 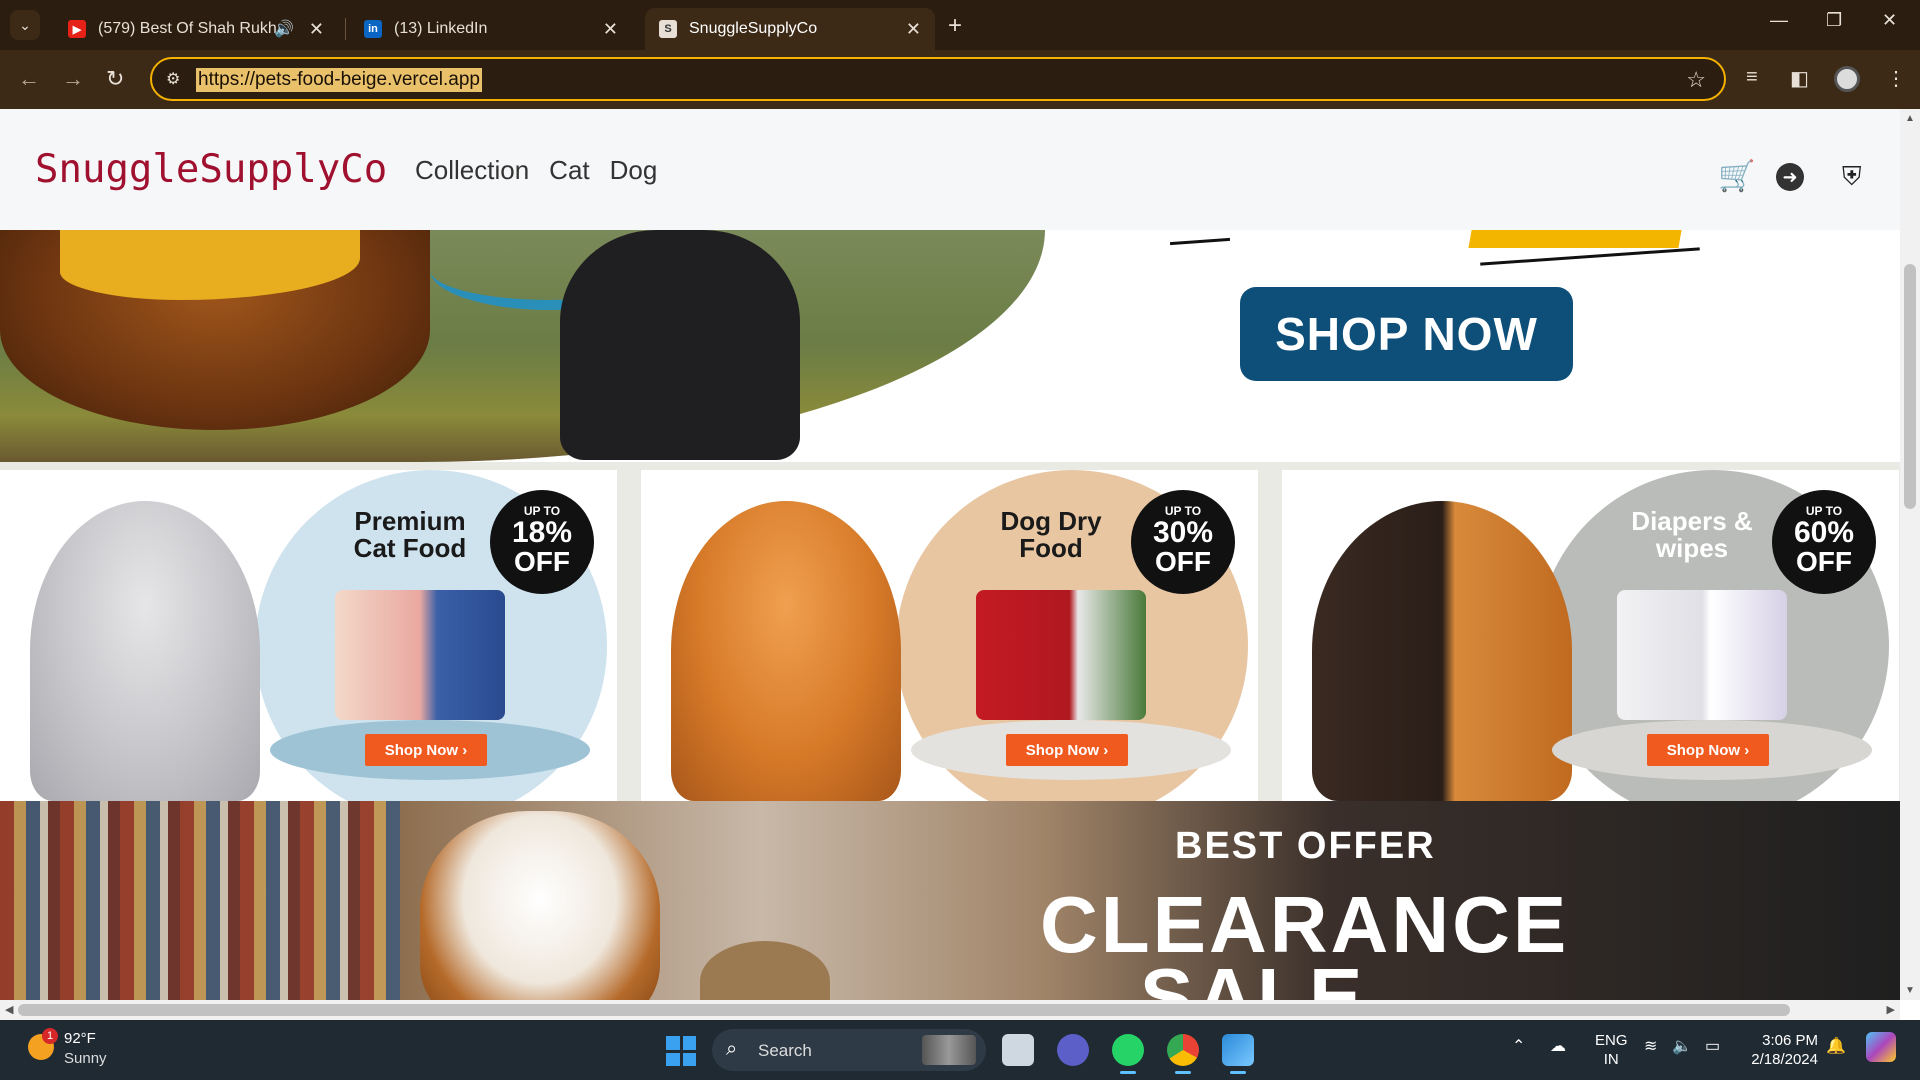 I want to click on promo-heading: Diapers & wipes, so click(x=1692, y=535).